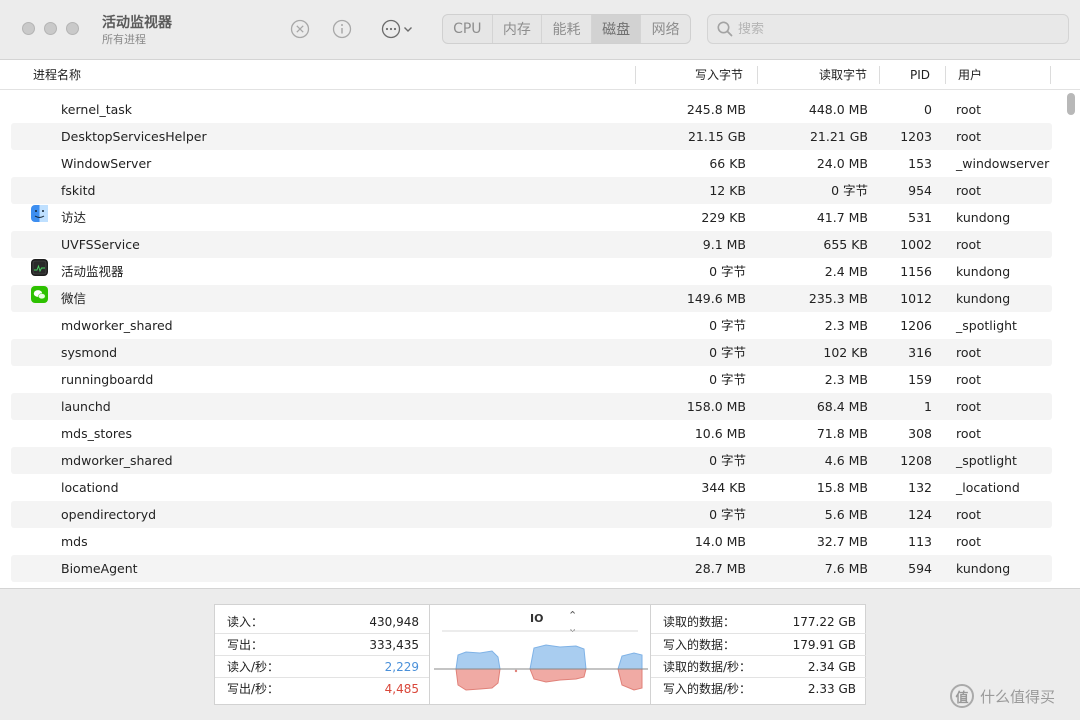  Describe the element at coordinates (531, 460) in the screenshot. I see `table-row: mdworker_shared 0 字节 4.6 MB 1208 _spotlight` at that location.